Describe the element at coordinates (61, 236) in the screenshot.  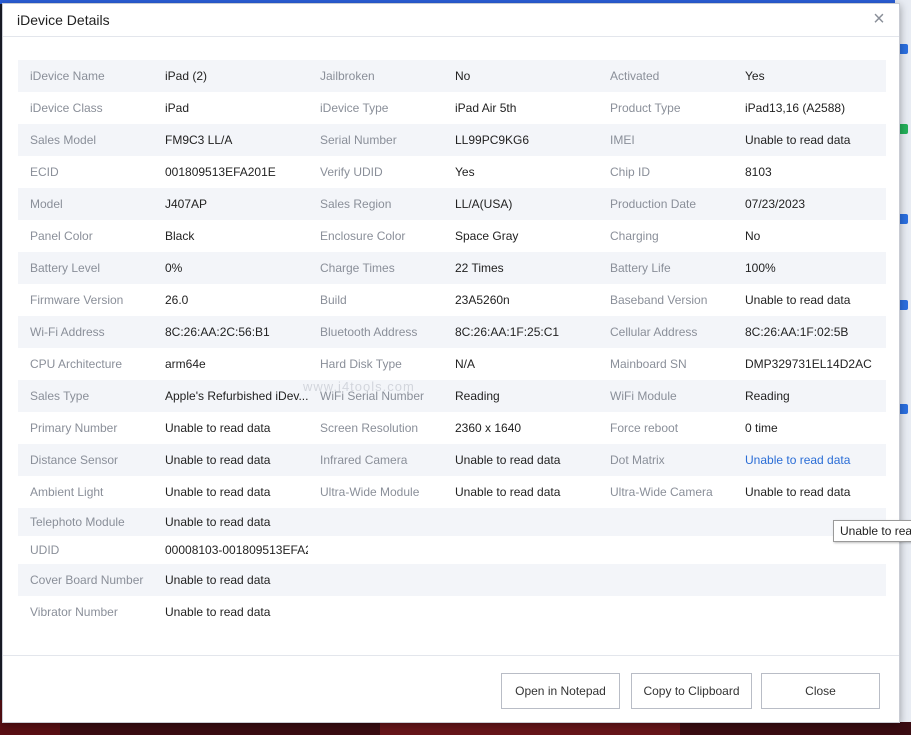
I see `field-label: Panel Color` at that location.